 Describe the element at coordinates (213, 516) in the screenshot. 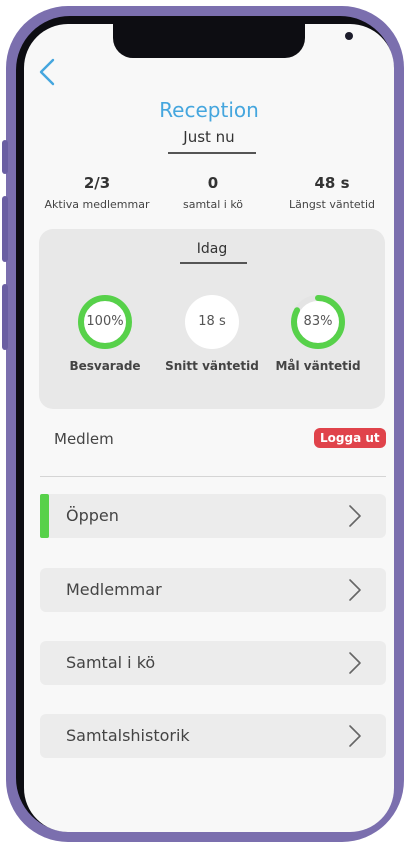

I see `nav-item-open: Öppen` at that location.